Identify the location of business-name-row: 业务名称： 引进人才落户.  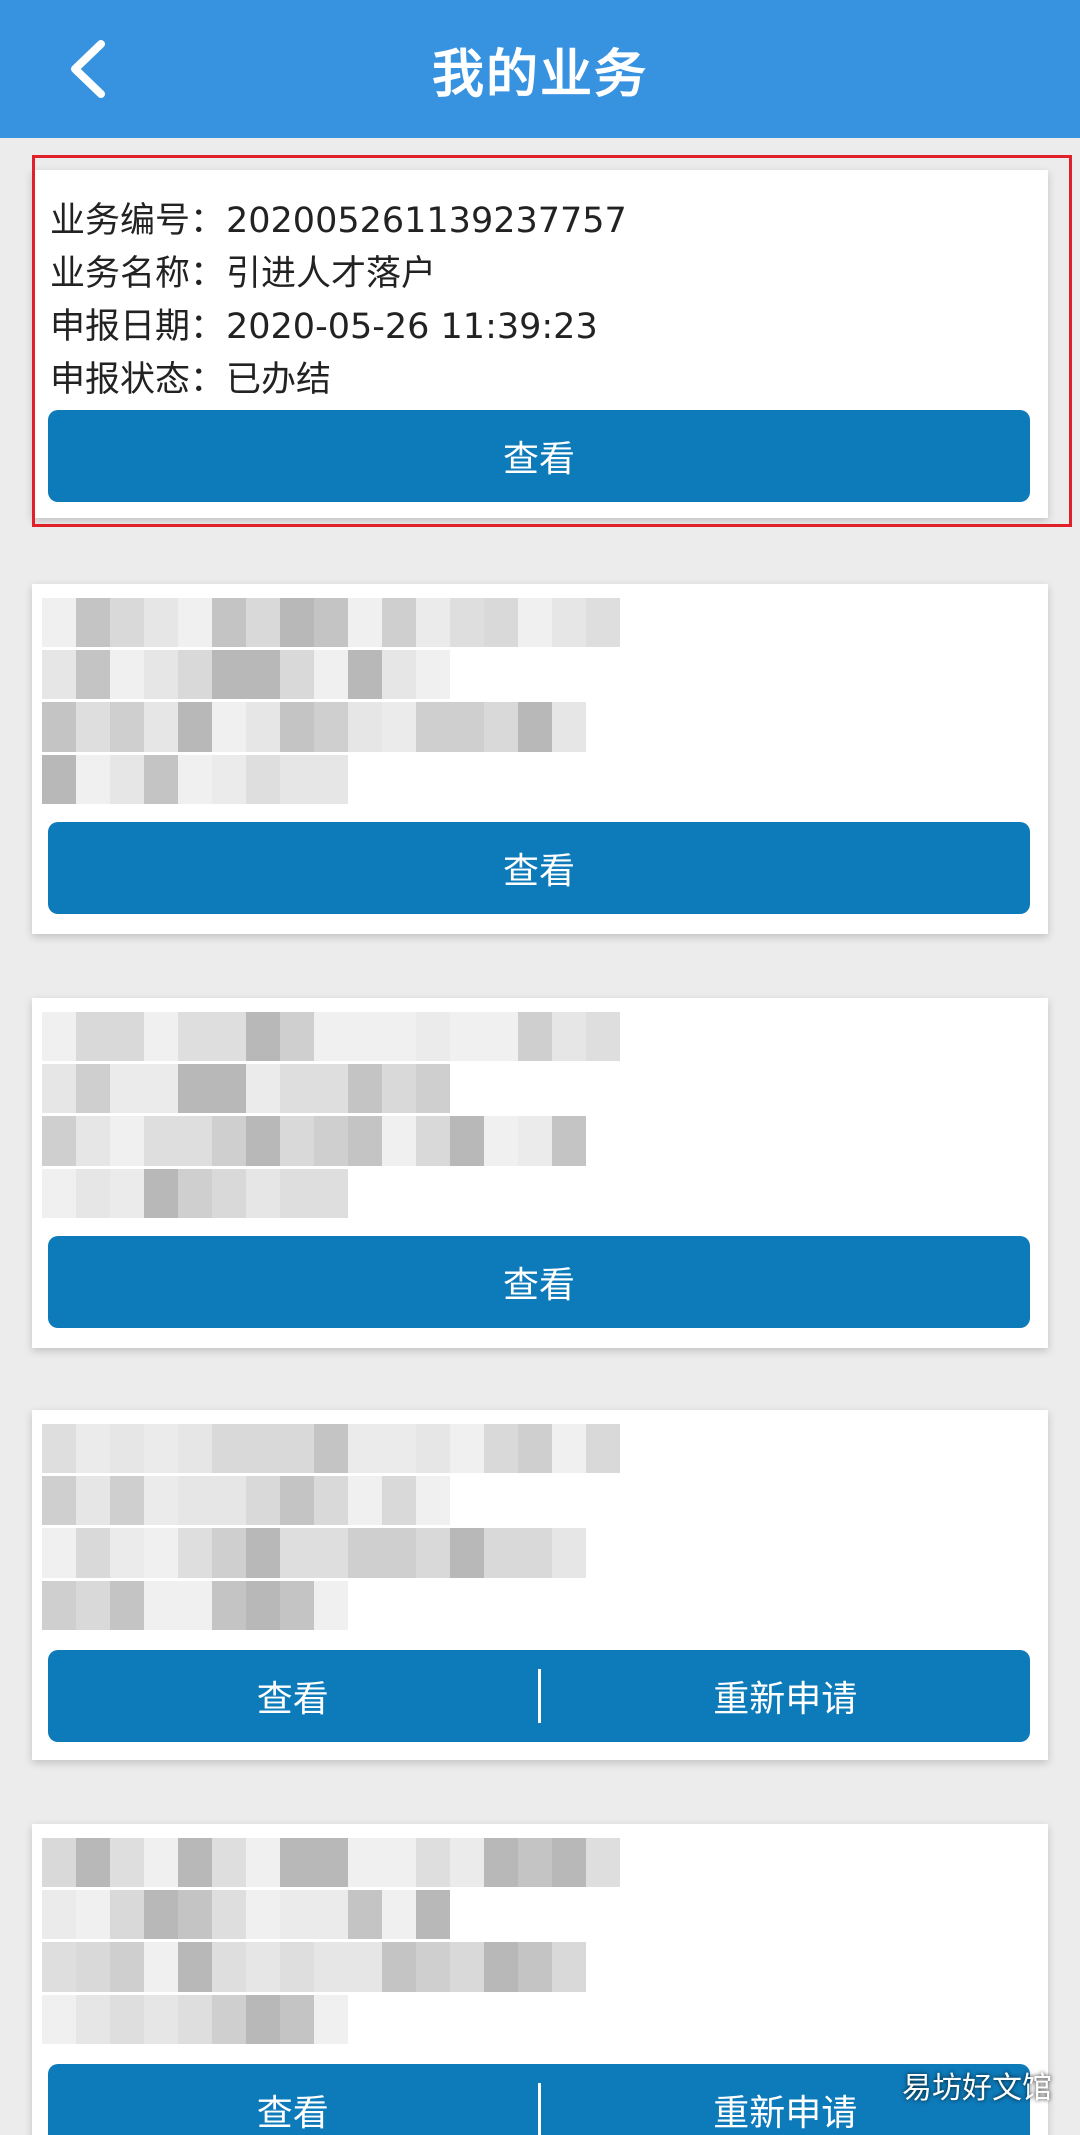
(338, 274).